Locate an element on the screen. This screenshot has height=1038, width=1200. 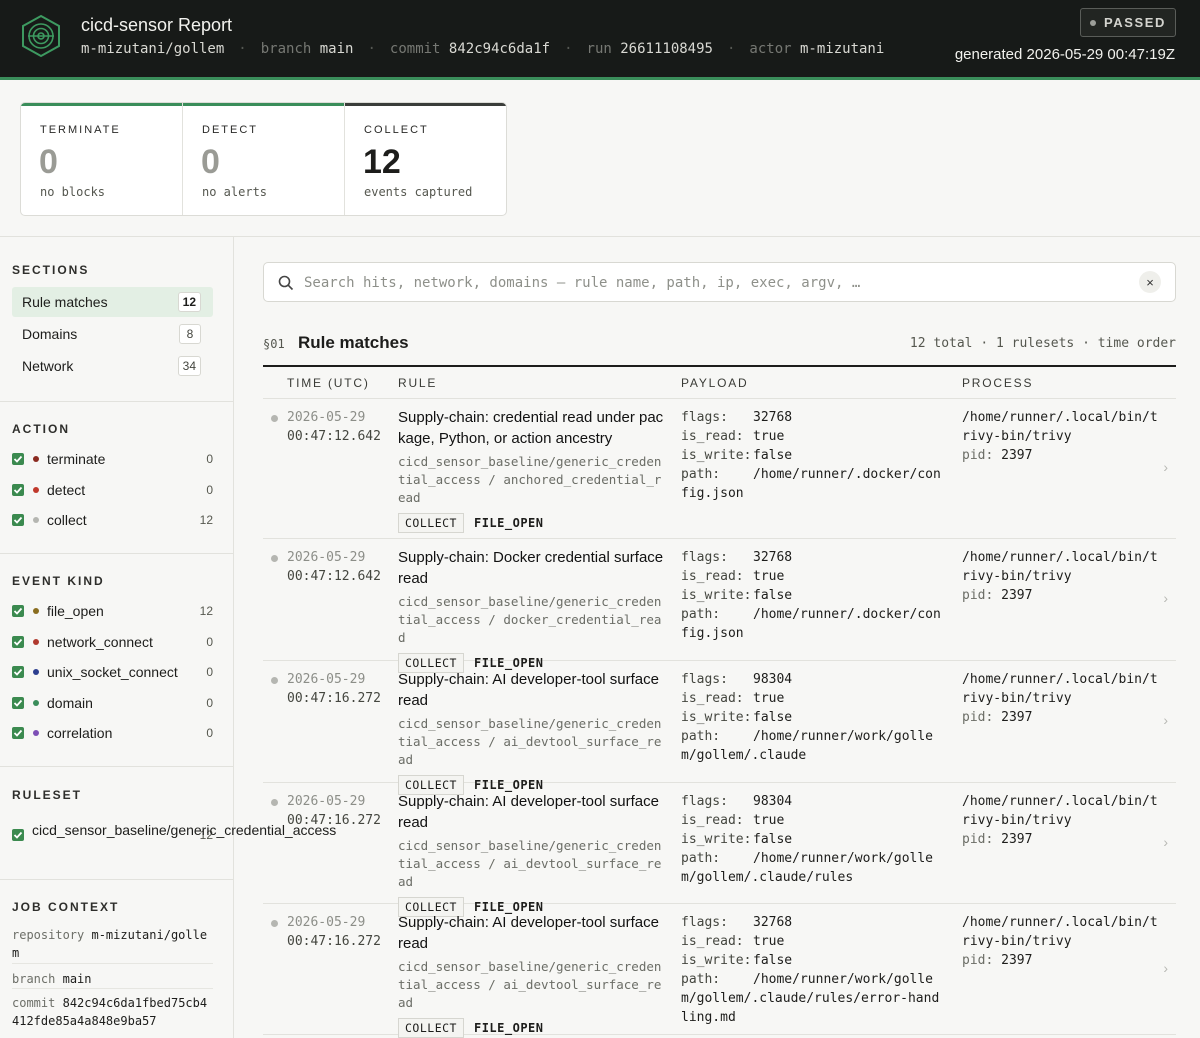
payload-path: path:/home/runner/.docker/config.json is located at coordinates (813, 624).